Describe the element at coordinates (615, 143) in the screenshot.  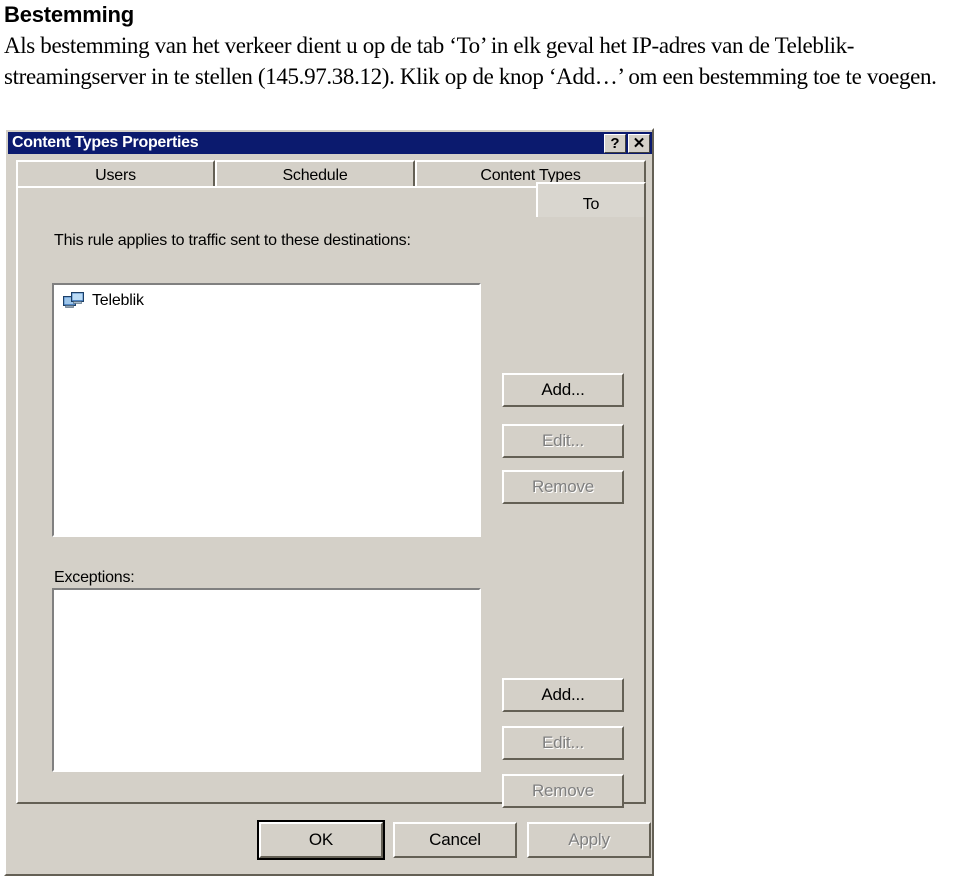
I see `help-icon: ?` at that location.